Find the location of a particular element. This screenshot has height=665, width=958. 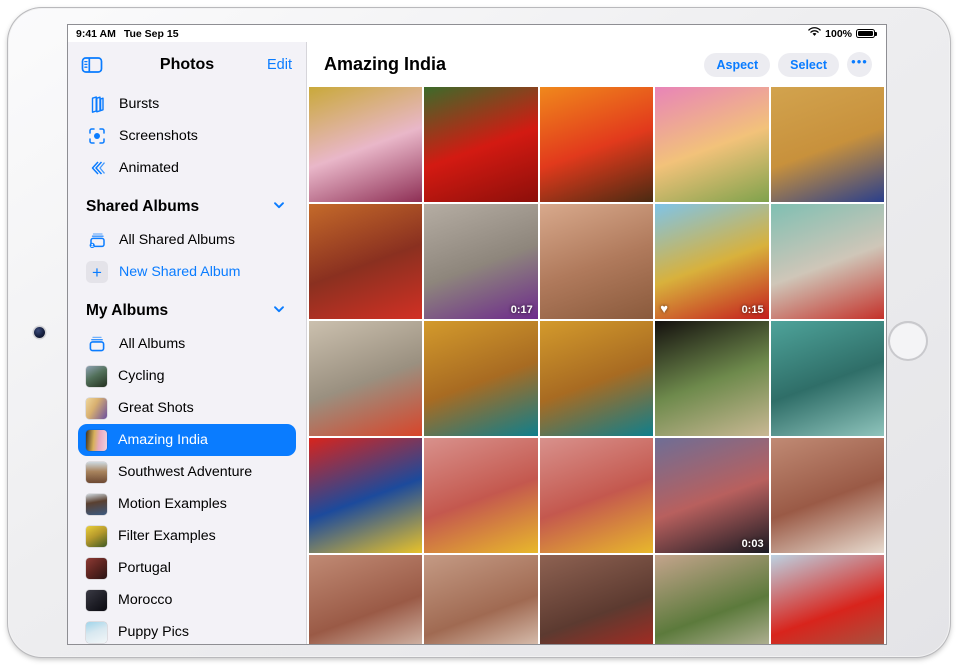

aspect-button: Aspect is located at coordinates (737, 64).